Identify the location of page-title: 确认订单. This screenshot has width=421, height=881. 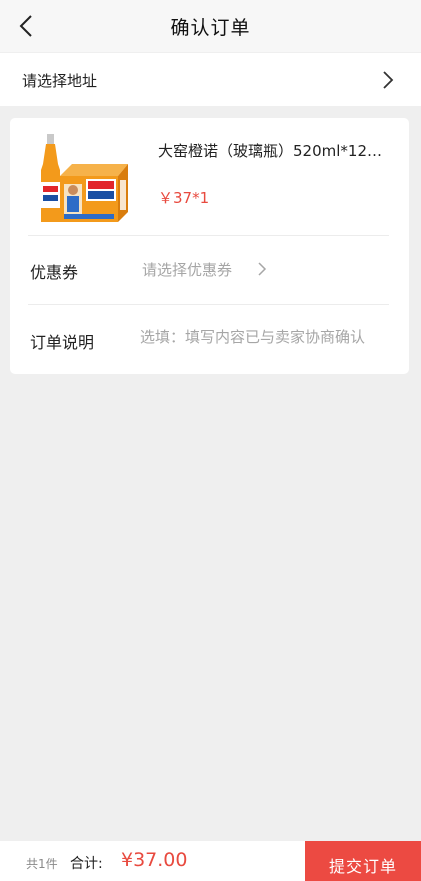
(210, 28).